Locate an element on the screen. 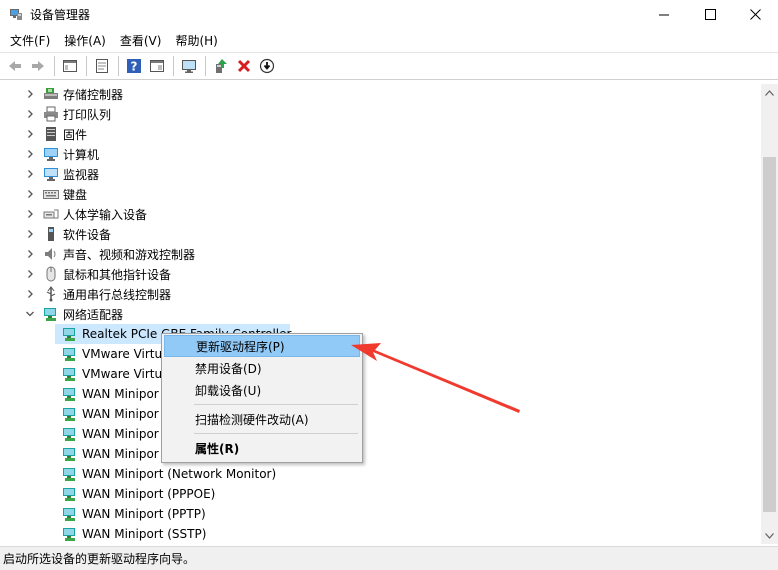 This screenshot has height=570, width=778. tree-category: 键盘 is located at coordinates (55, 194).